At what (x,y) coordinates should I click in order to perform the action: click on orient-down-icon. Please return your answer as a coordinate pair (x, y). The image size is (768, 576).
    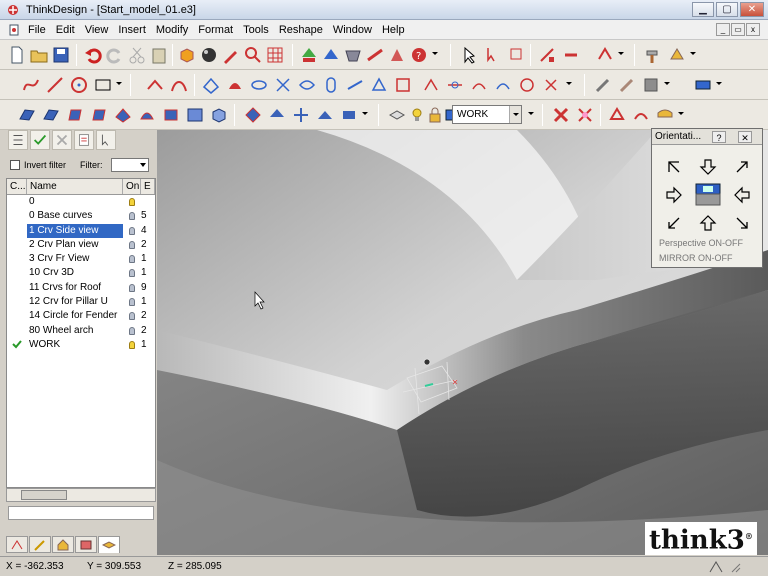
    Looking at the image, I should click on (708, 167).